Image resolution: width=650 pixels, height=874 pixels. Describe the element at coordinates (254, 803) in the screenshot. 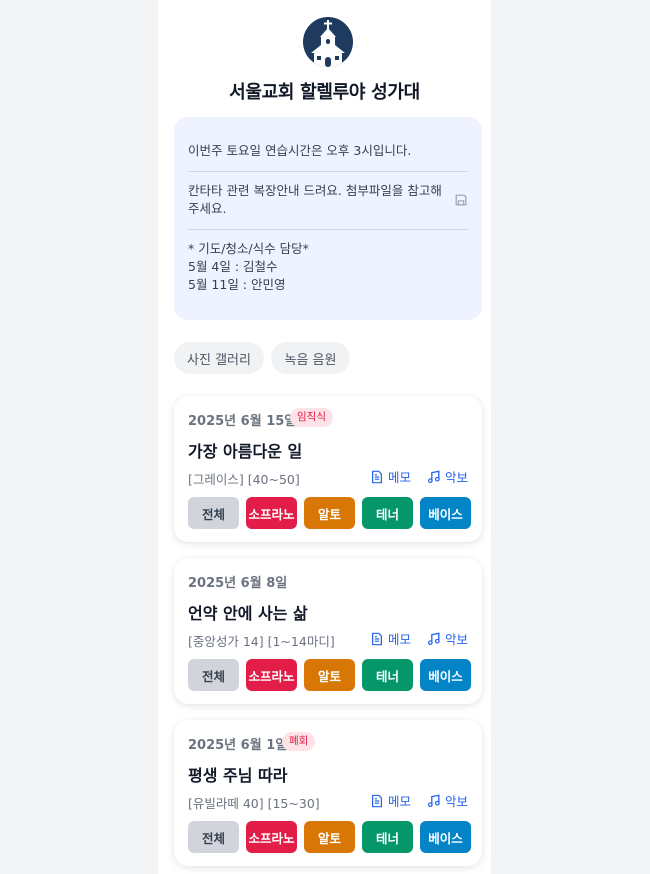

I see `song-meta: [유빌라떼 40] [15~30]` at that location.